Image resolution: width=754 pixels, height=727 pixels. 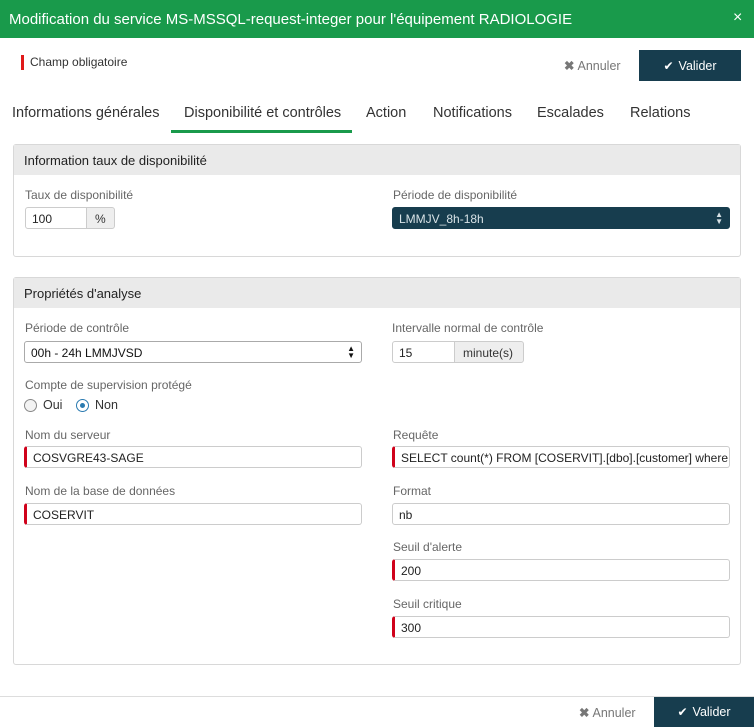 What do you see at coordinates (82, 405) in the screenshot?
I see `radio-non-circle` at bounding box center [82, 405].